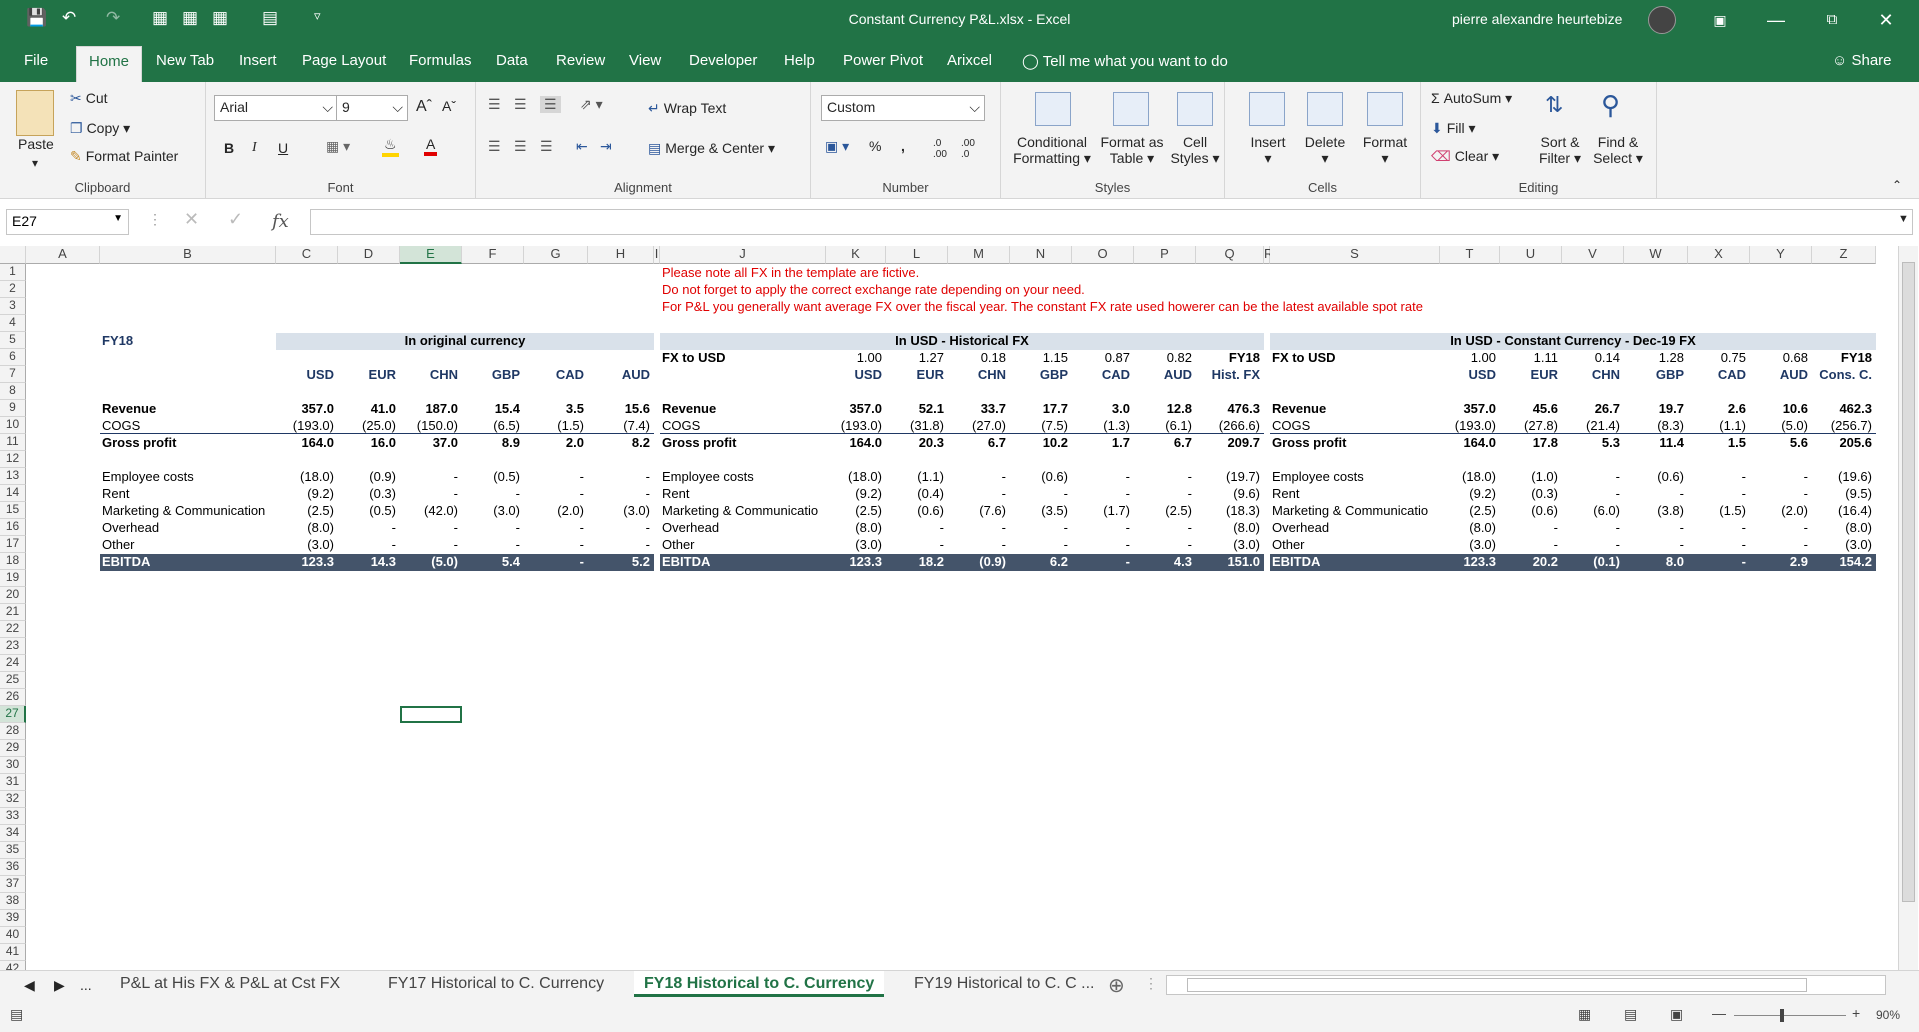 The width and height of the screenshot is (1919, 1032). What do you see at coordinates (367, 409) in the screenshot?
I see `value-cell: 41.0` at bounding box center [367, 409].